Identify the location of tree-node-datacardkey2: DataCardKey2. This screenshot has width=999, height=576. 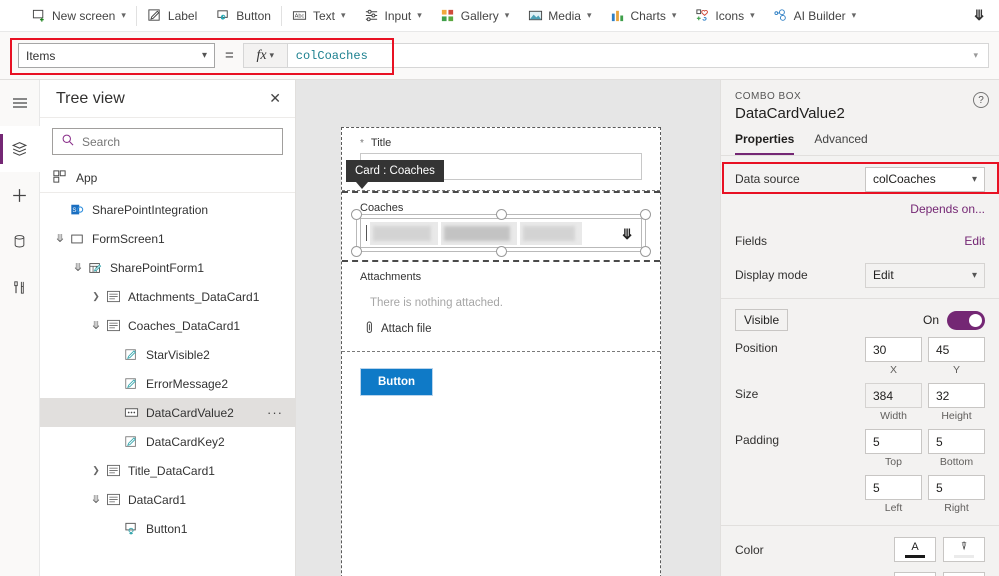
(167, 441).